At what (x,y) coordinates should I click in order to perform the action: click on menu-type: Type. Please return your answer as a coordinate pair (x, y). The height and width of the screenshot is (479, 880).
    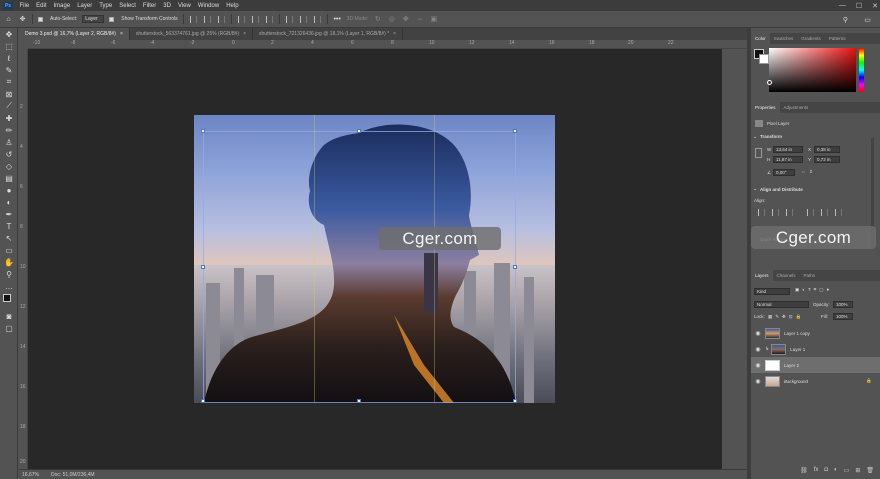
    Looking at the image, I should click on (106, 6).